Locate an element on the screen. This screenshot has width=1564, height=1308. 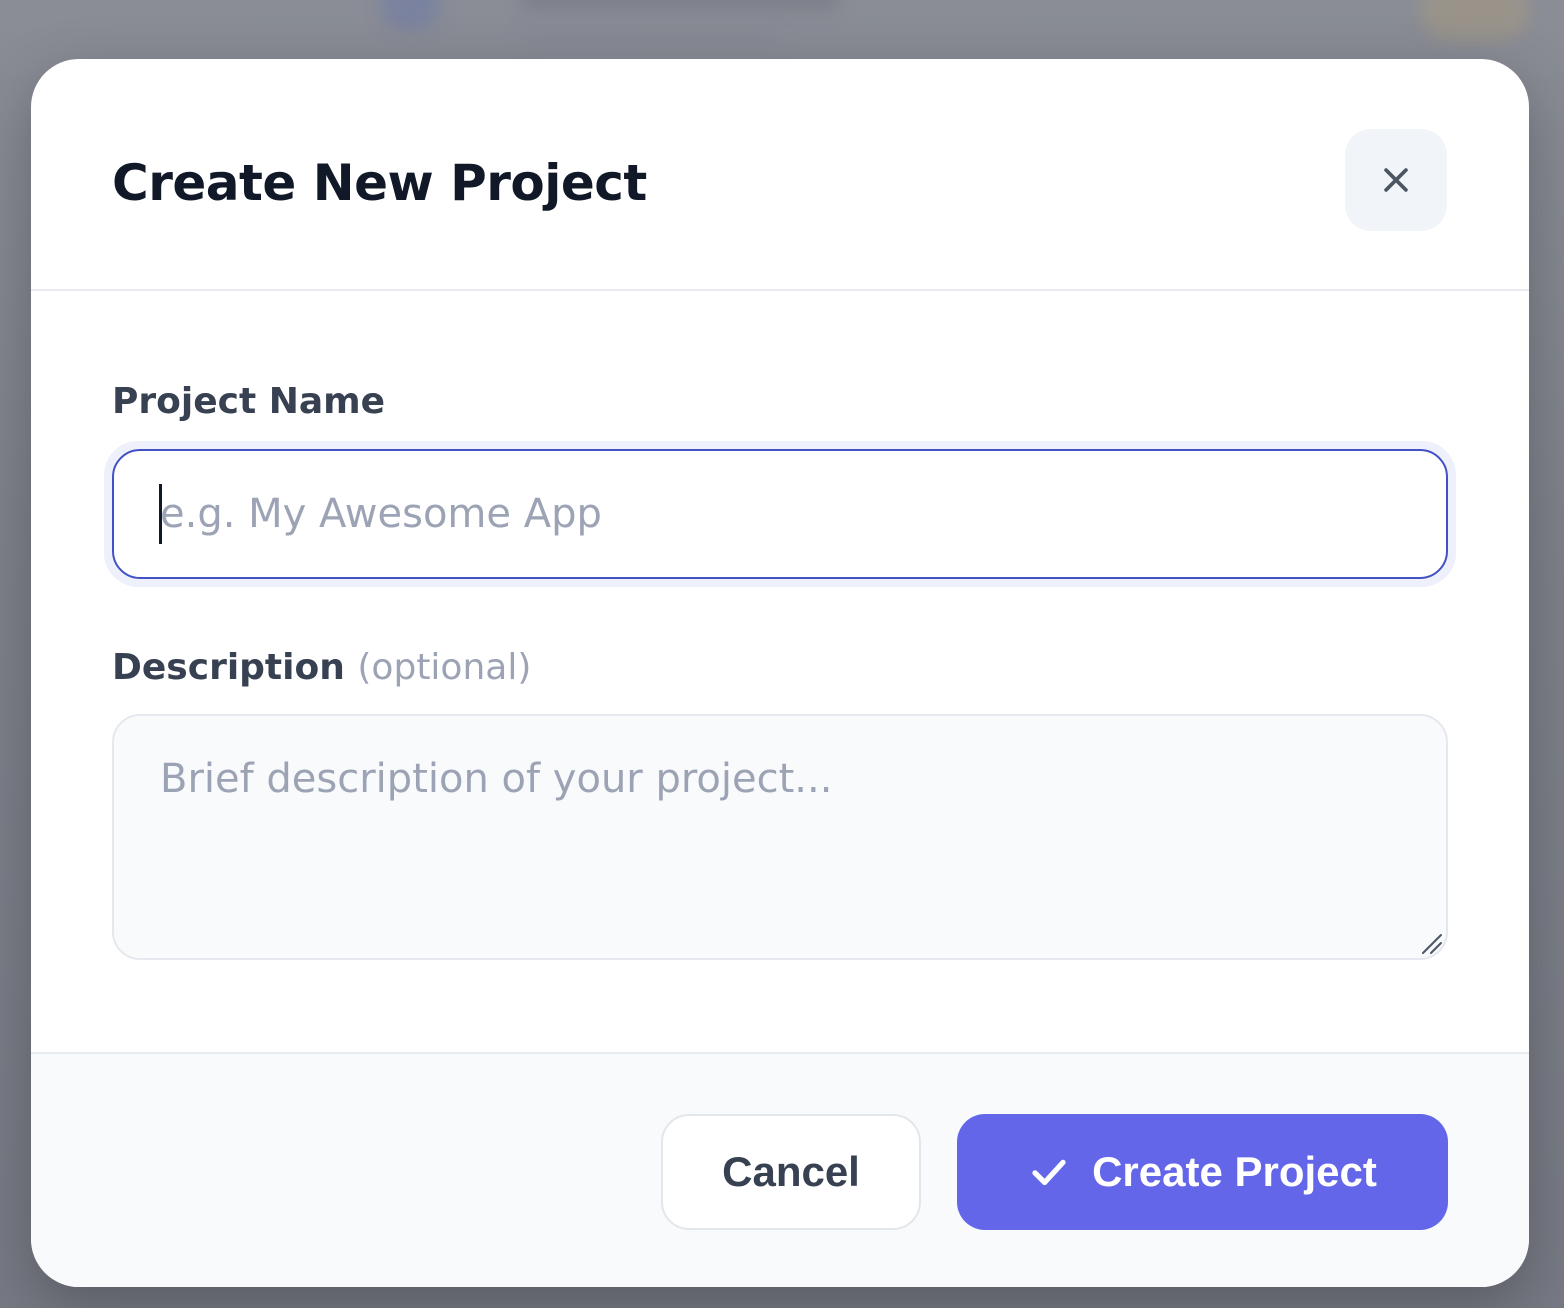
cancel-button: Cancel is located at coordinates (791, 1172).